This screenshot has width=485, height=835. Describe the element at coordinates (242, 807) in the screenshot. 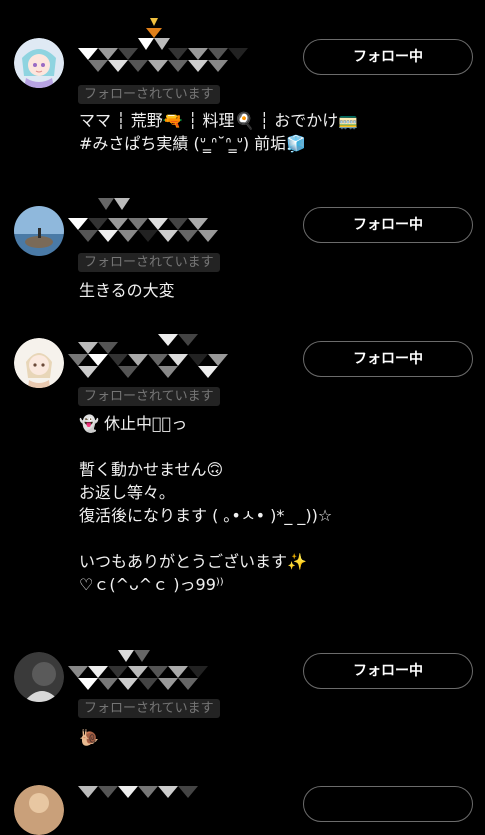

I see `follower-list-item` at that location.